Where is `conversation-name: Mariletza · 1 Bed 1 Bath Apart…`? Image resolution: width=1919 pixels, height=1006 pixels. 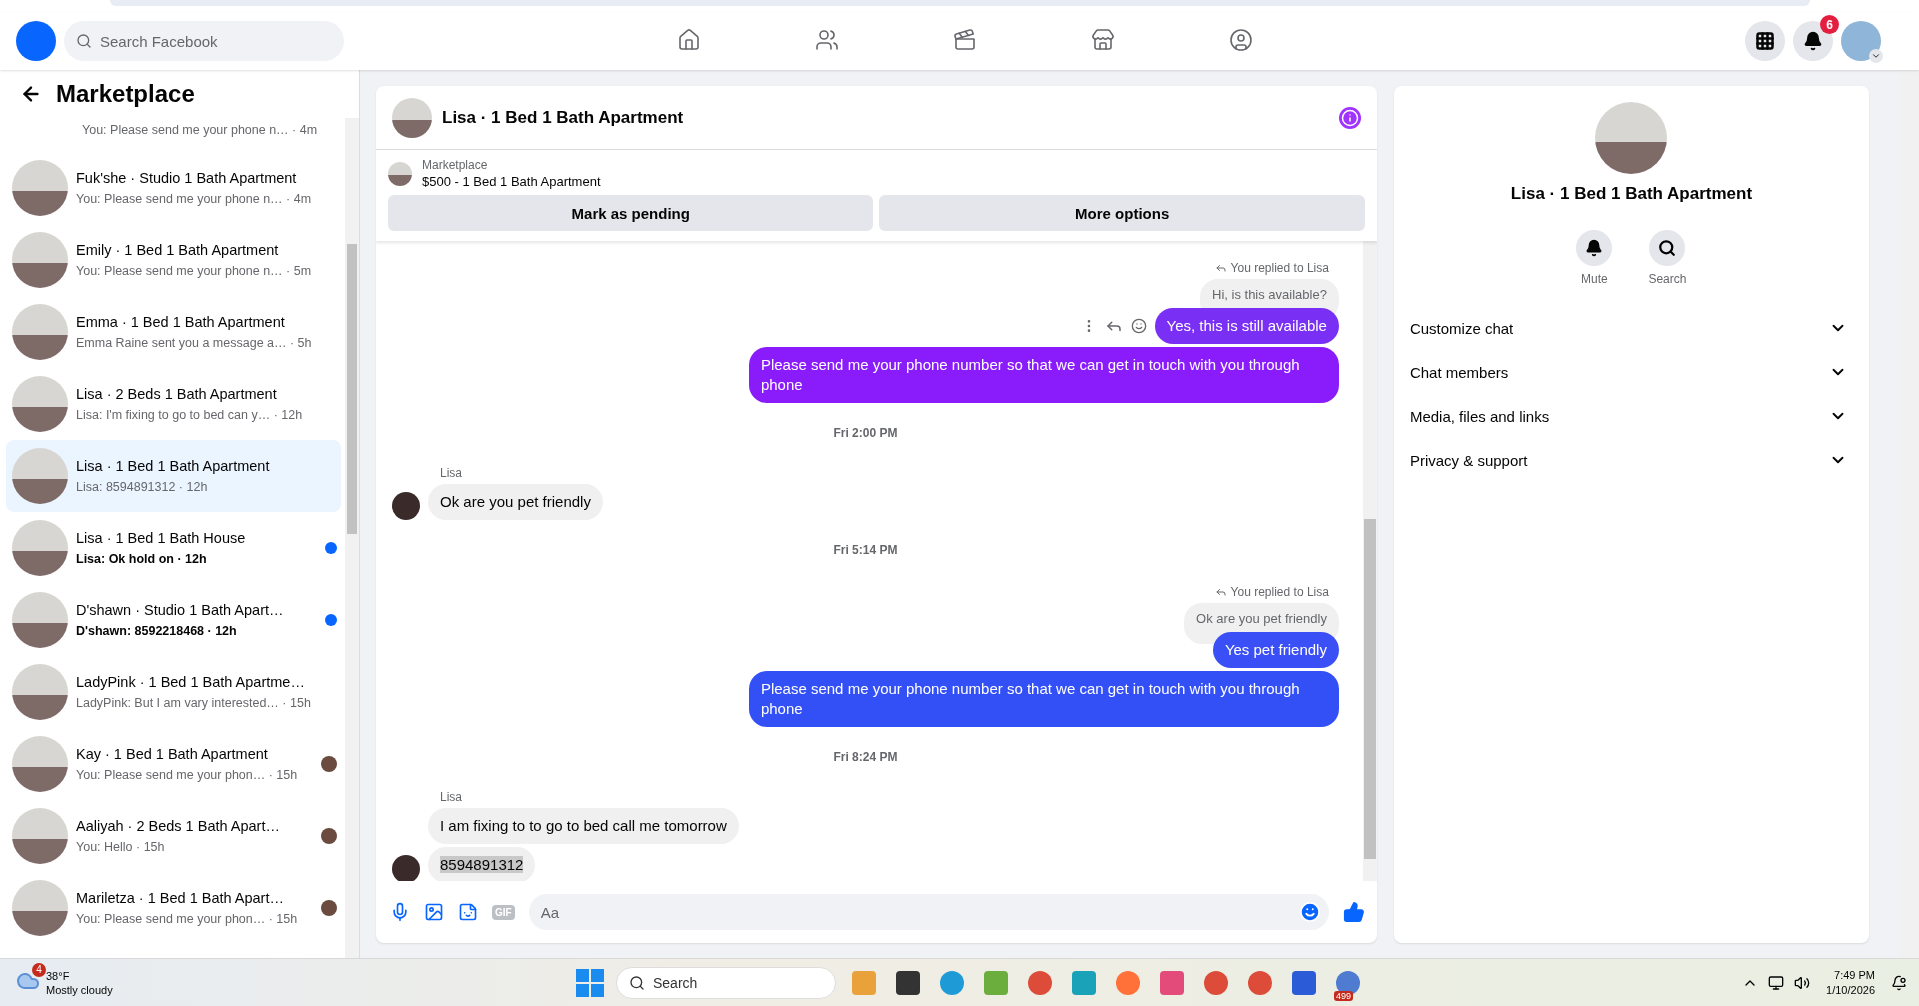 conversation-name: Mariletza · 1 Bed 1 Bath Apart… is located at coordinates (180, 898).